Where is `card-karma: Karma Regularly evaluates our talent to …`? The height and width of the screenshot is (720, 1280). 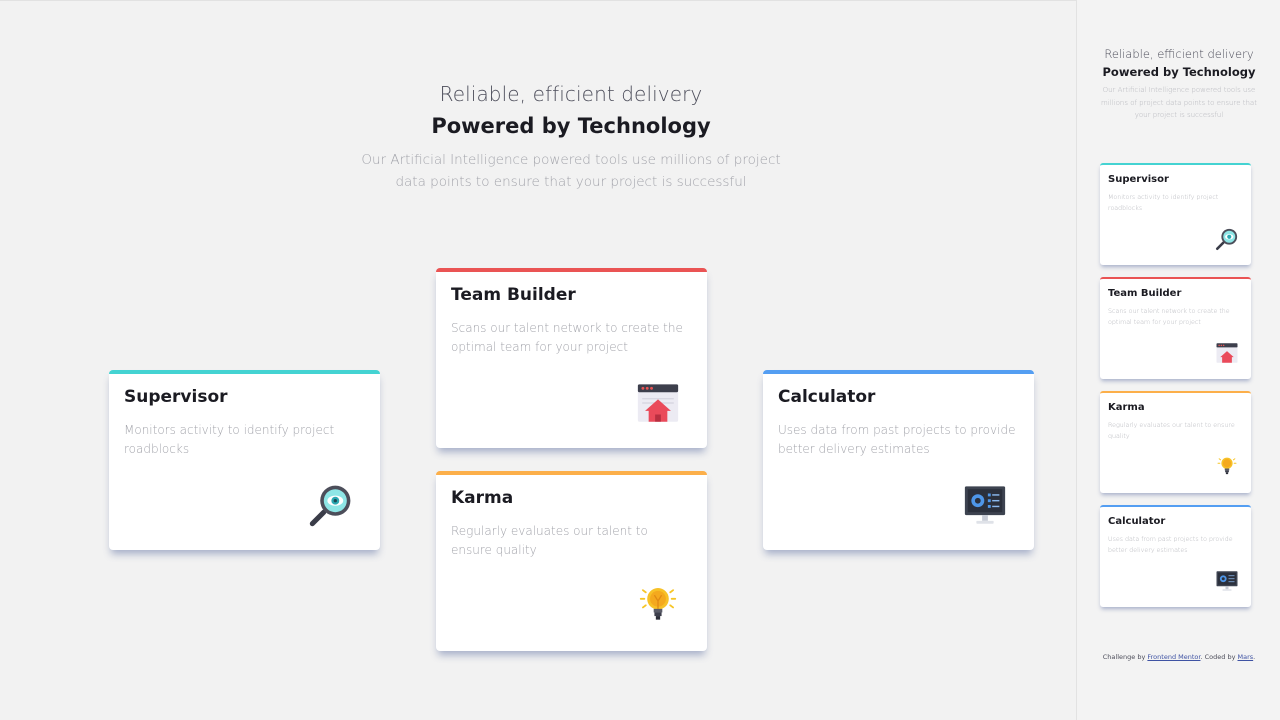
card-karma: Karma Regularly evaluates our talent to … is located at coordinates (571, 561).